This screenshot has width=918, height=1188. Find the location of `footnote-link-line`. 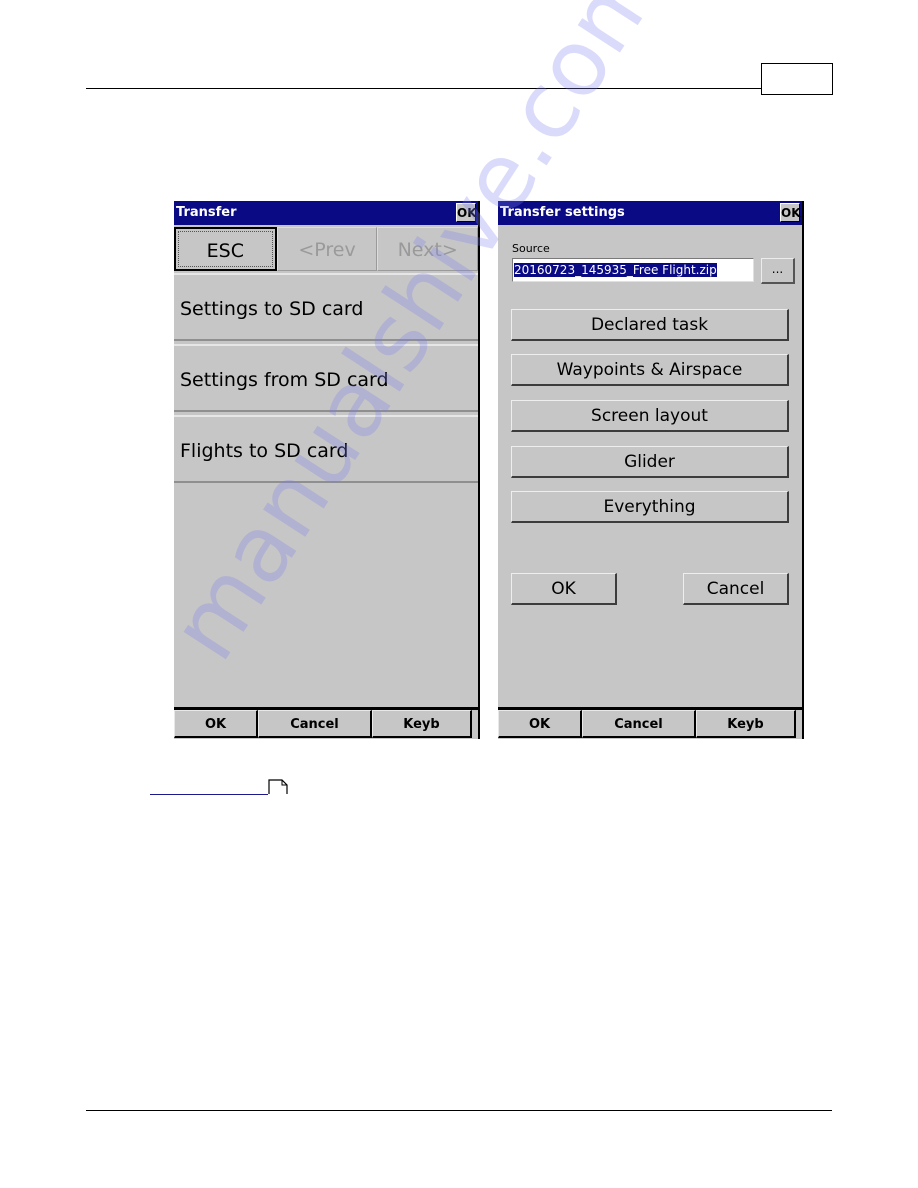

footnote-link-line is located at coordinates (209, 794).